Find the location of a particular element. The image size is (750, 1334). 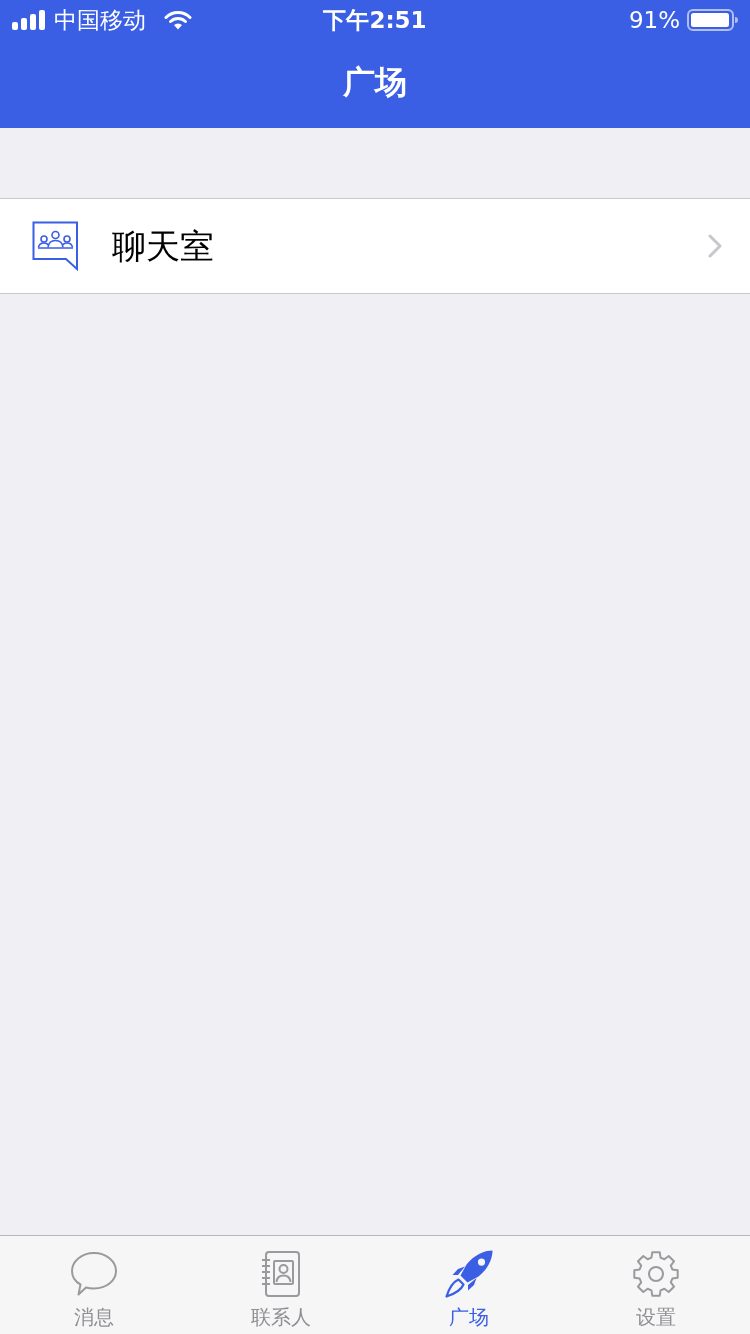

tab-button: 广场 is located at coordinates (469, 1285).